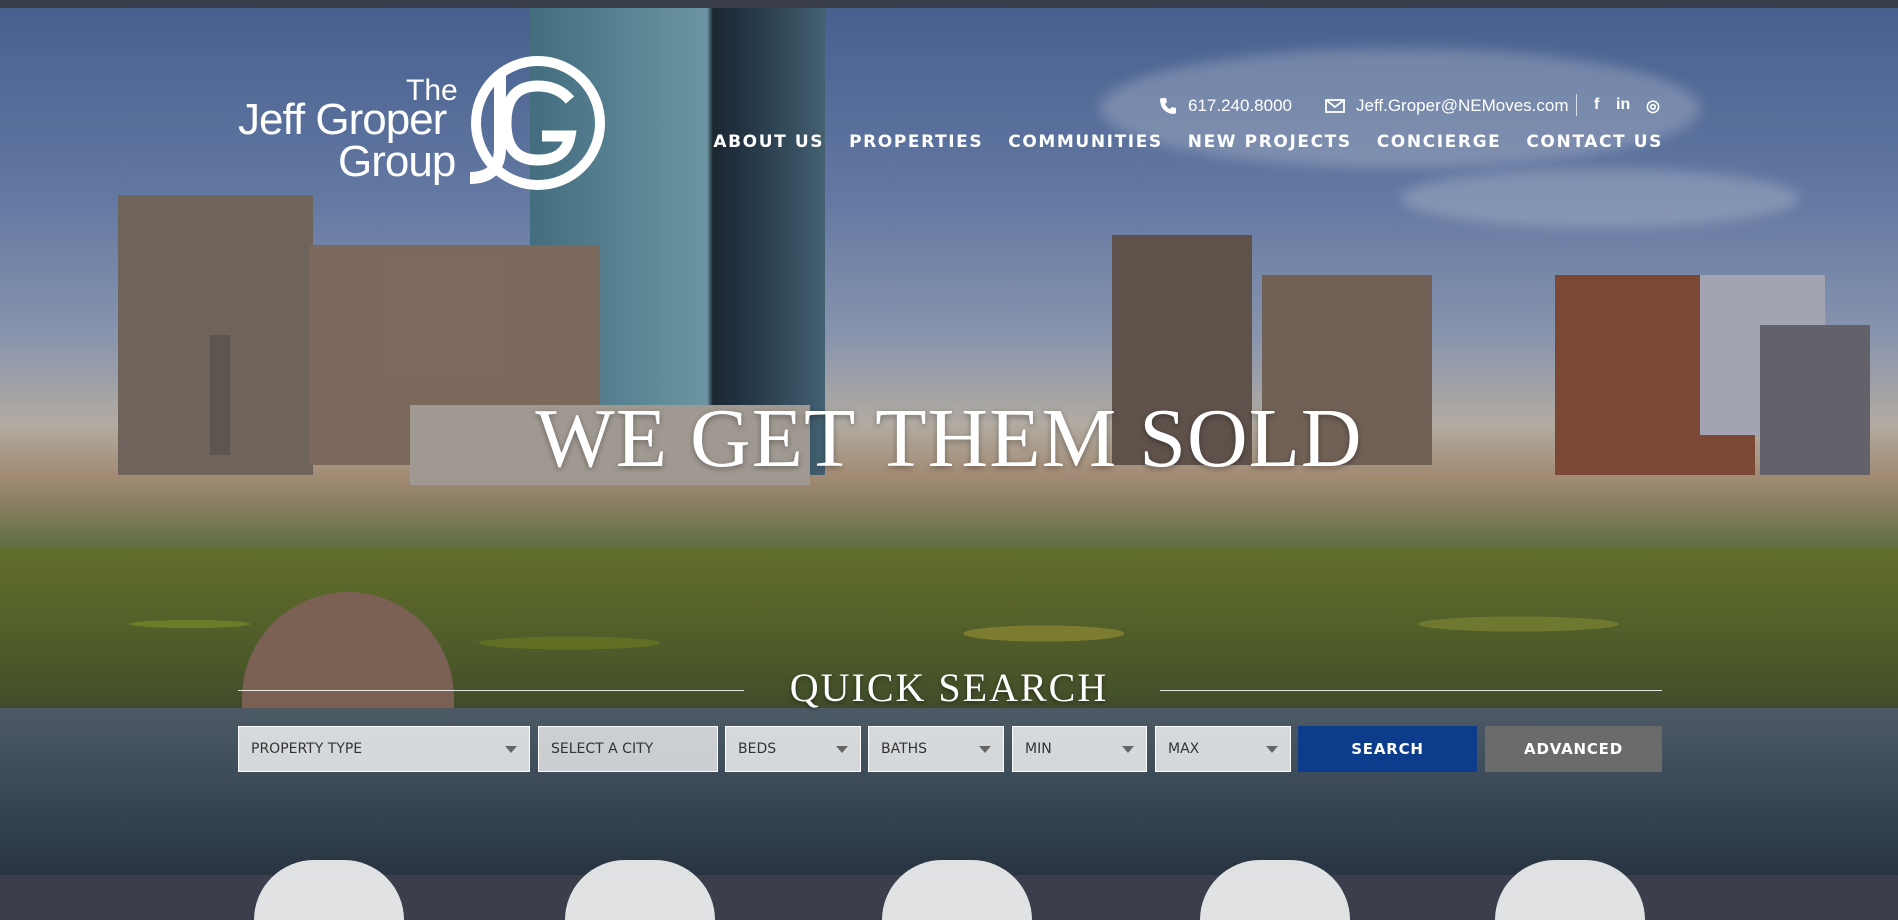 The height and width of the screenshot is (920, 1898). Describe the element at coordinates (1085, 142) in the screenshot. I see `nav-communities: COMMUNITIES` at that location.